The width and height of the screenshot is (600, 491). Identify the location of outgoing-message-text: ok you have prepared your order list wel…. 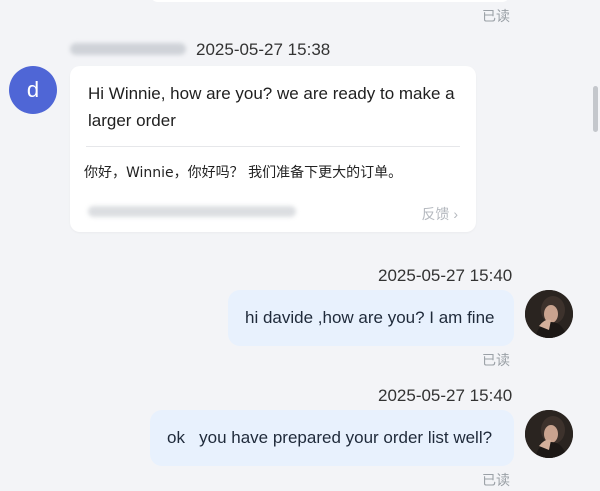
(330, 437).